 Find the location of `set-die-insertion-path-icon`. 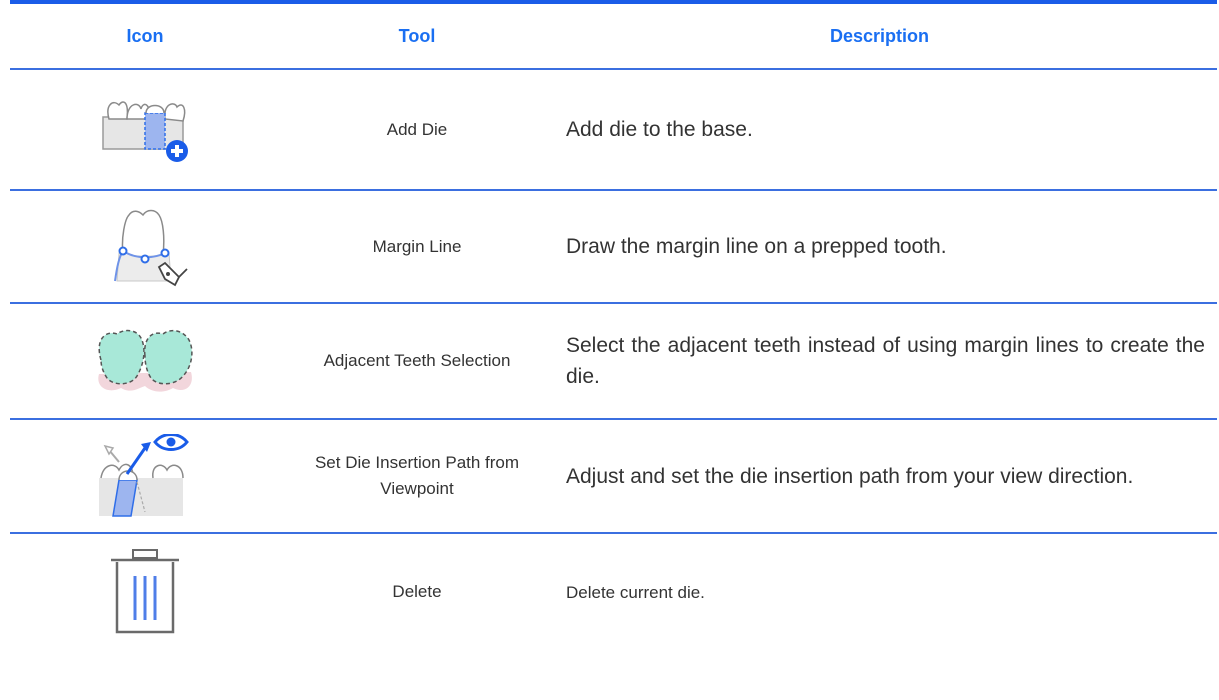

set-die-insertion-path-icon is located at coordinates (144, 475).